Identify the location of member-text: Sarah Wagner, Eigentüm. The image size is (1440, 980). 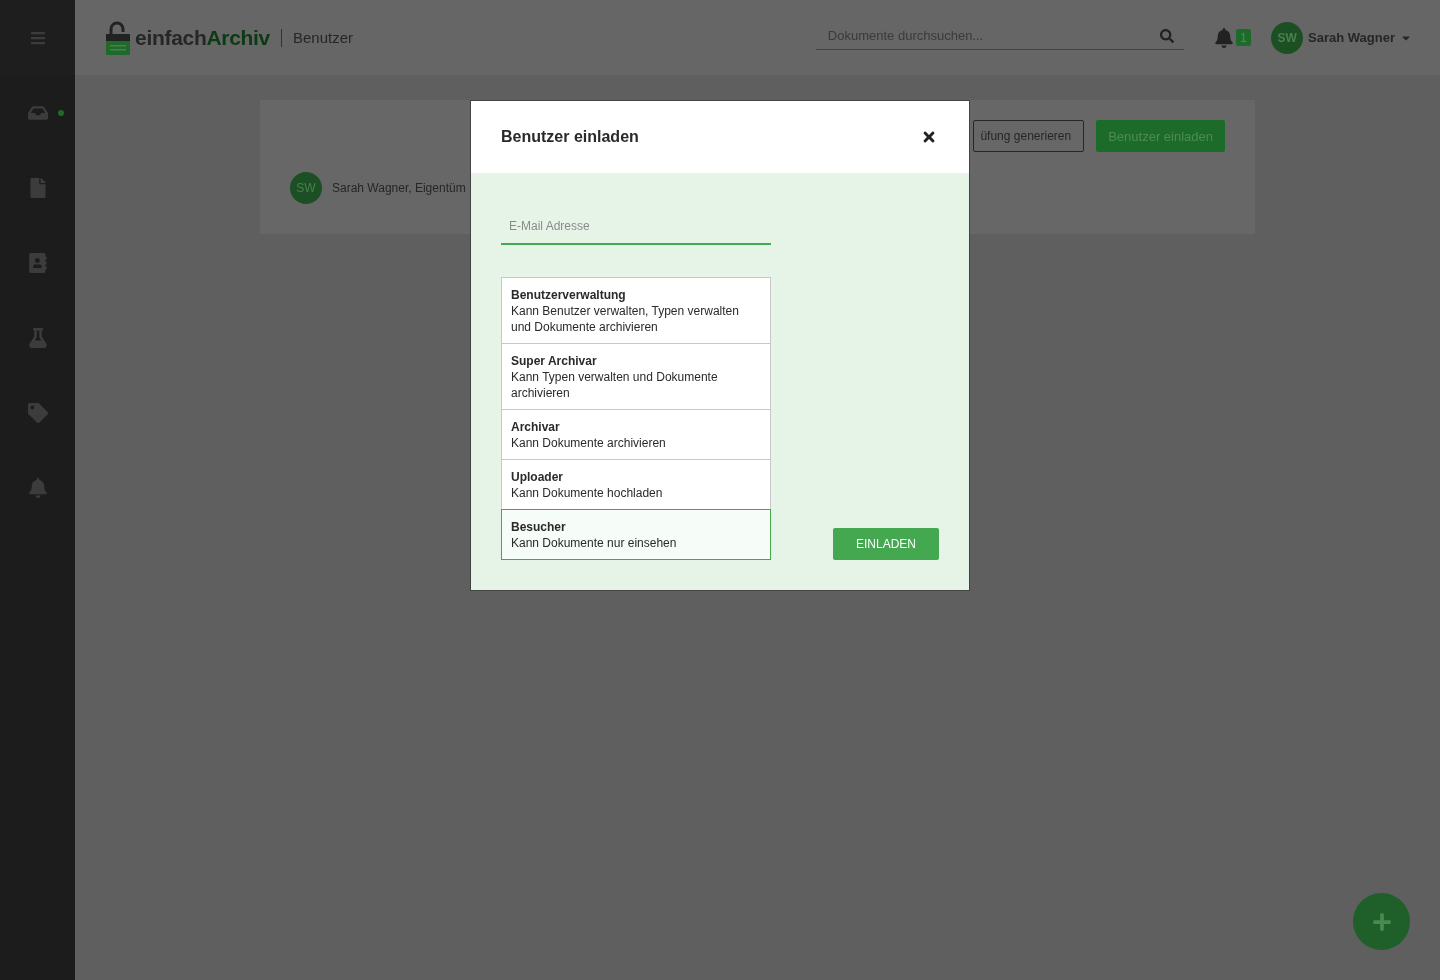
(399, 188).